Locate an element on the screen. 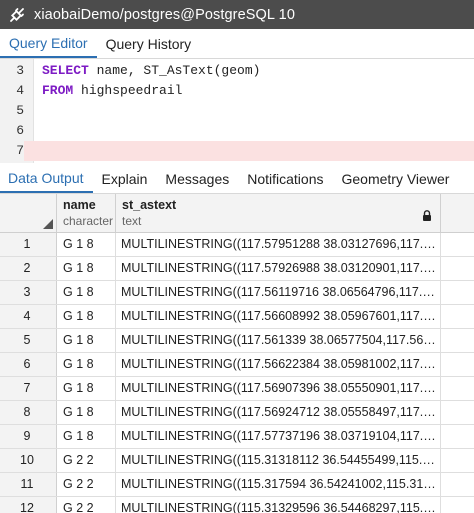  tab-explain: Explain is located at coordinates (125, 179).